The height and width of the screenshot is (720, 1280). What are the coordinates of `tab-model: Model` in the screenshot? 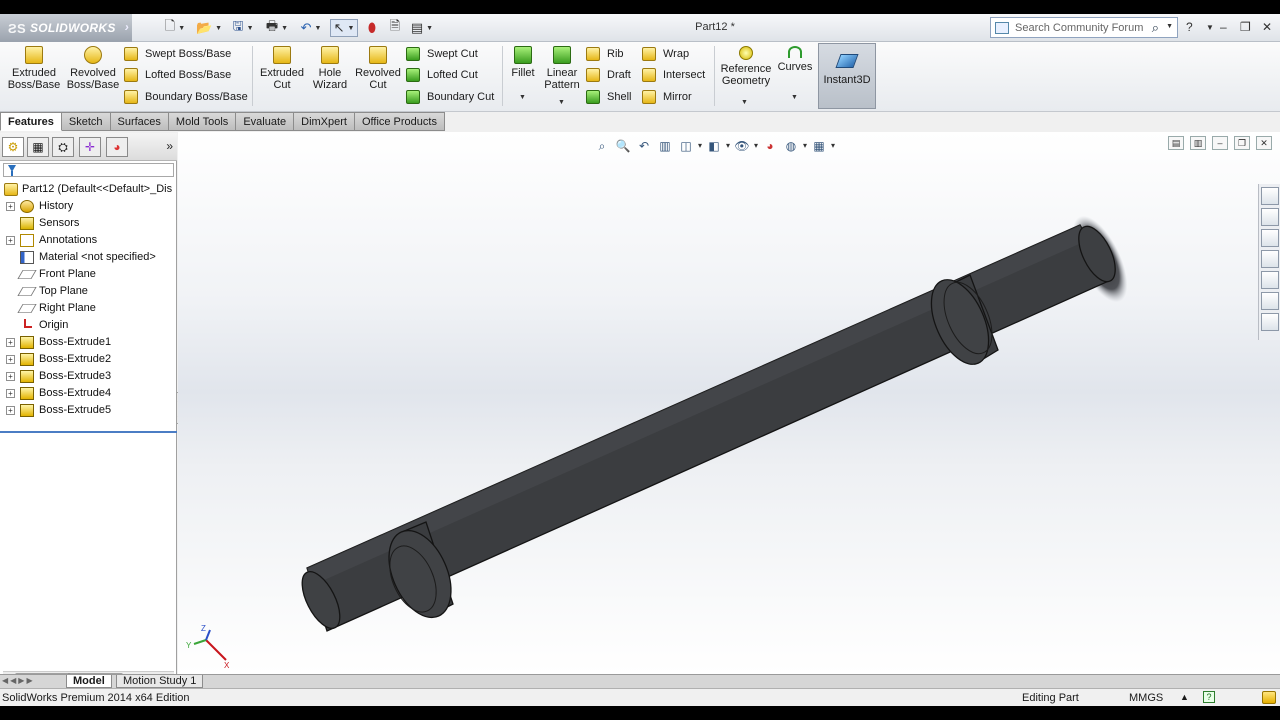 It's located at (89, 681).